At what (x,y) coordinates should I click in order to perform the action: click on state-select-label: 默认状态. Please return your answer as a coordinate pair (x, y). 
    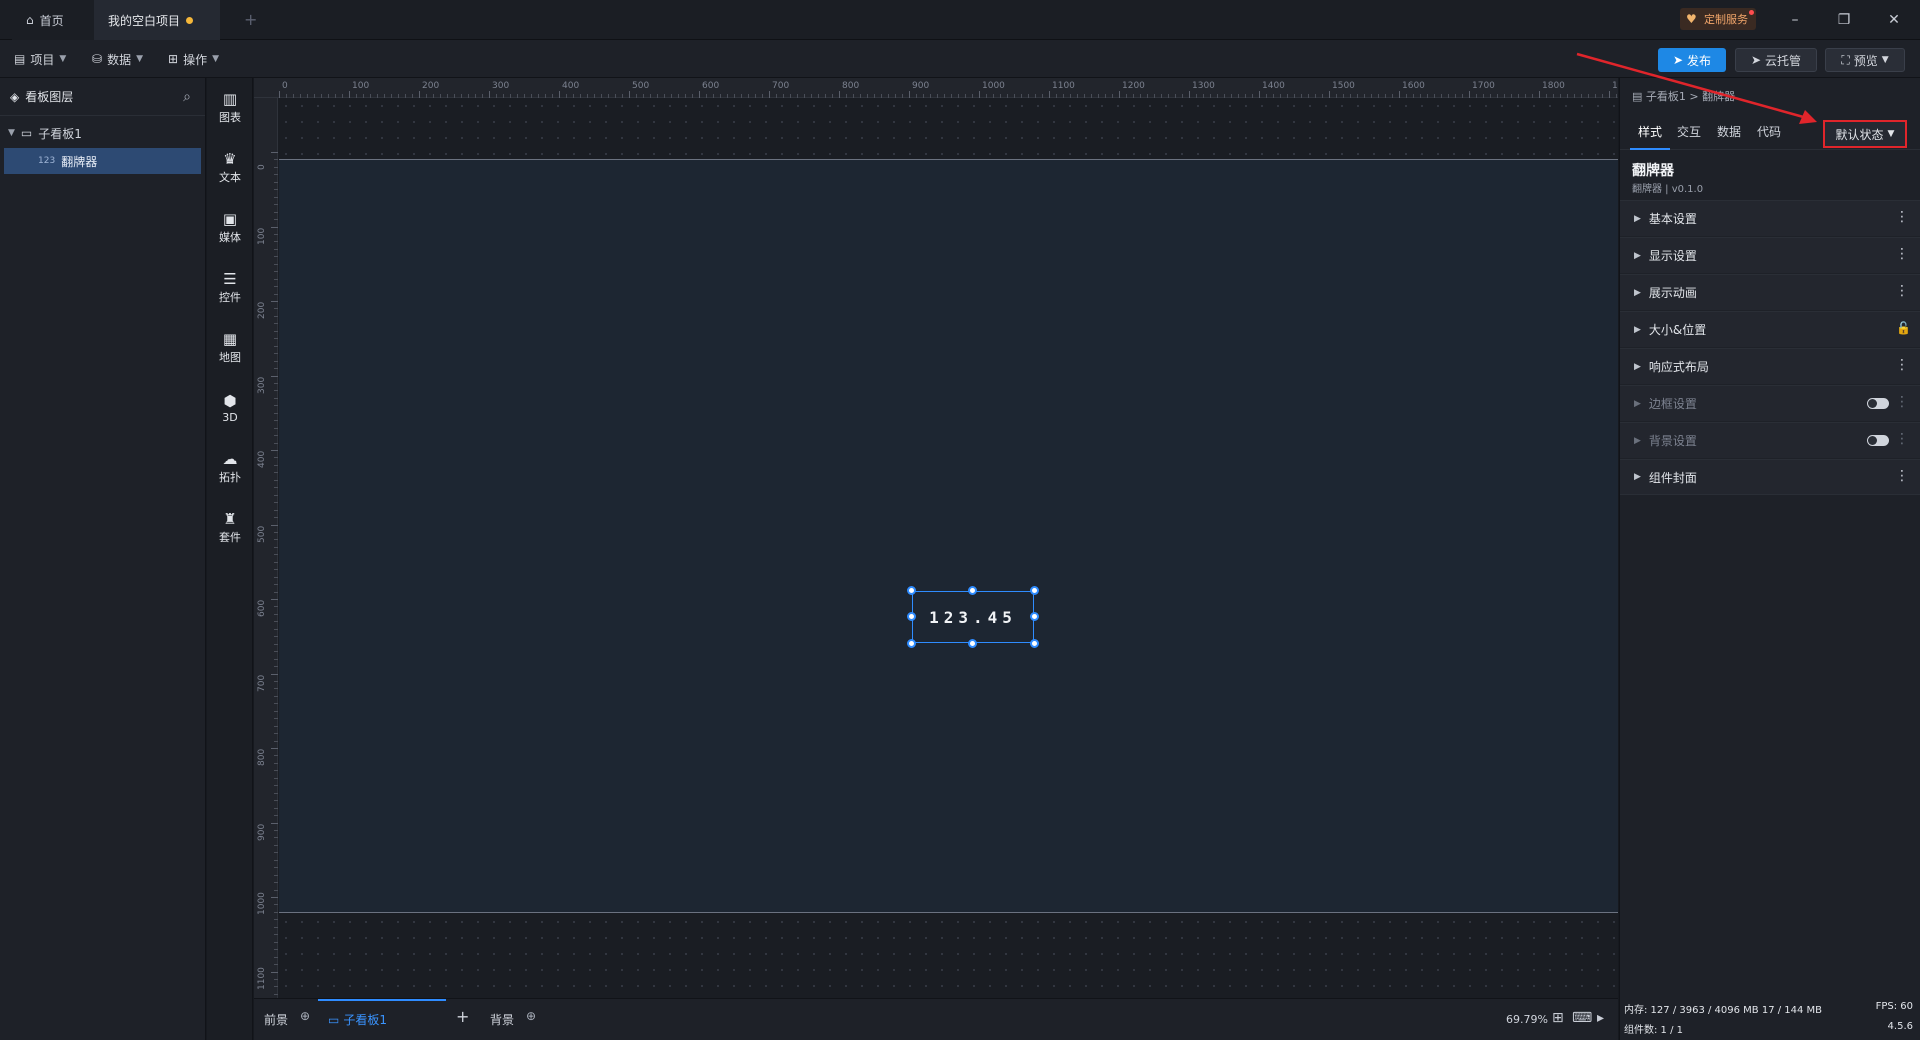
    Looking at the image, I should click on (1859, 134).